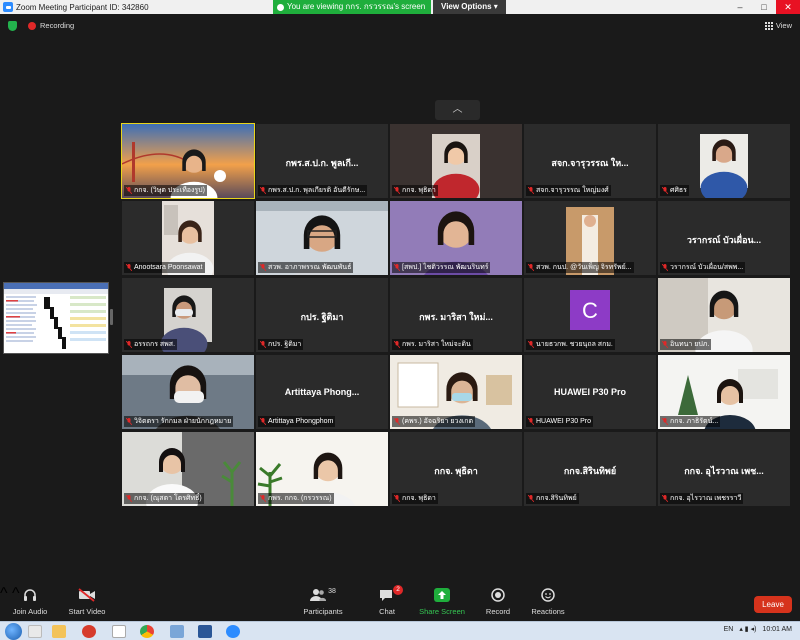 The image size is (800, 640). Describe the element at coordinates (164, 267) in the screenshot. I see `participant-name-label: Anootsara Poonsawat` at that location.